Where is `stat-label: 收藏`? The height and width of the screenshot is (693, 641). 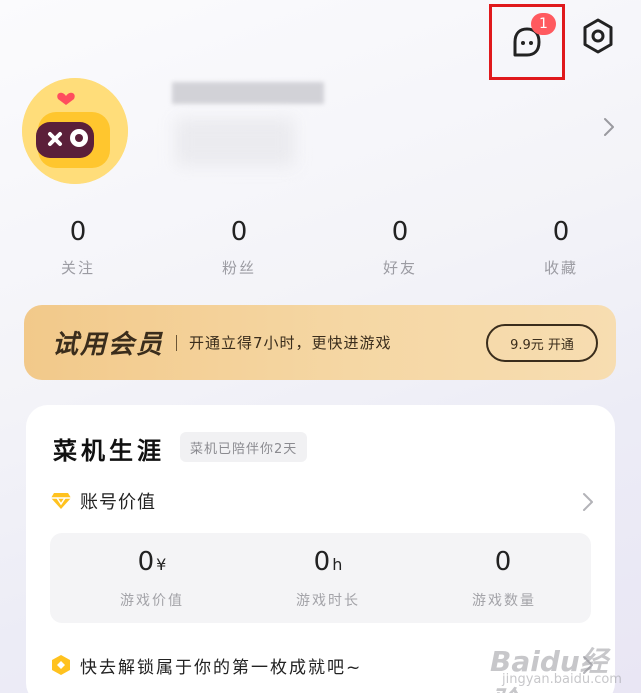 stat-label: 收藏 is located at coordinates (560, 268).